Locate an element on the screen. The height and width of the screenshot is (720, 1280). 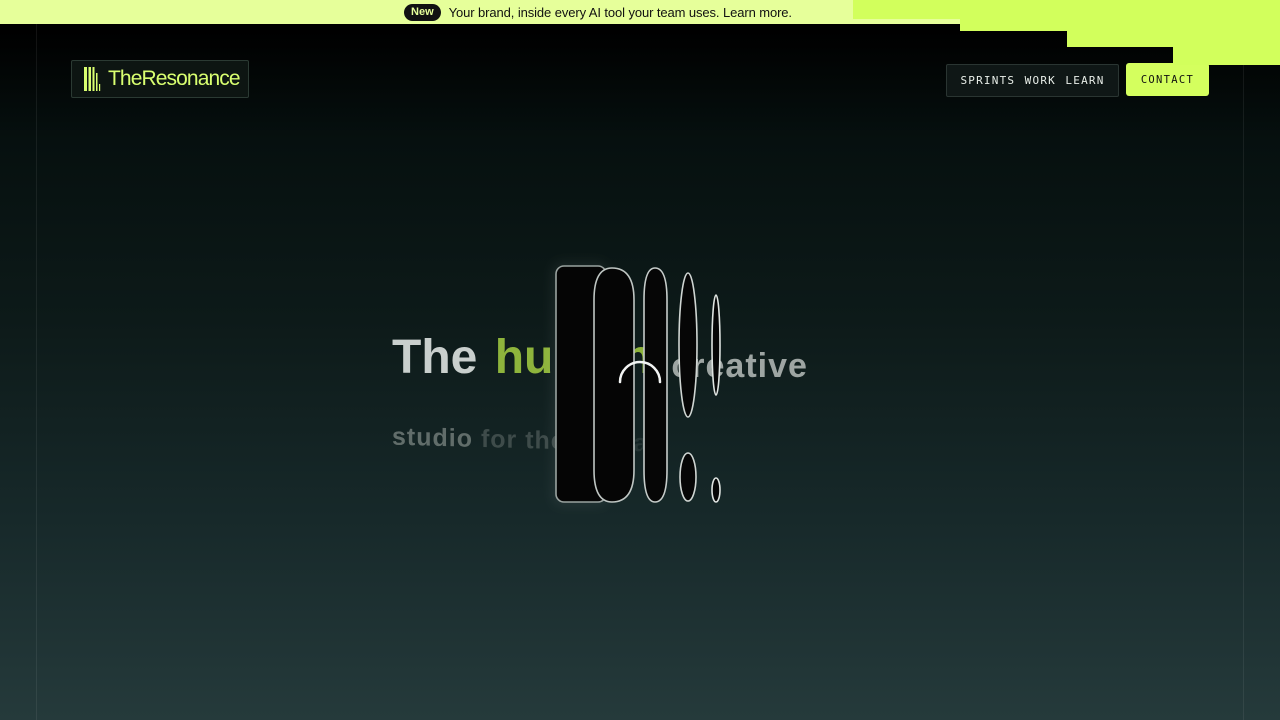
glass-slabs is located at coordinates (636, 384).